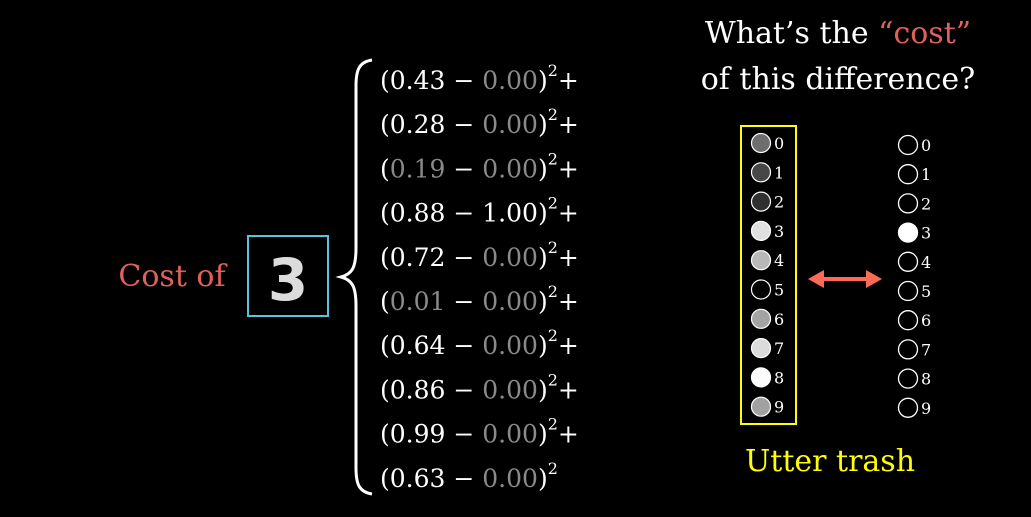 This screenshot has width=1031, height=517. What do you see at coordinates (926, 174) in the screenshot?
I see `desired-neuron-label: 1` at bounding box center [926, 174].